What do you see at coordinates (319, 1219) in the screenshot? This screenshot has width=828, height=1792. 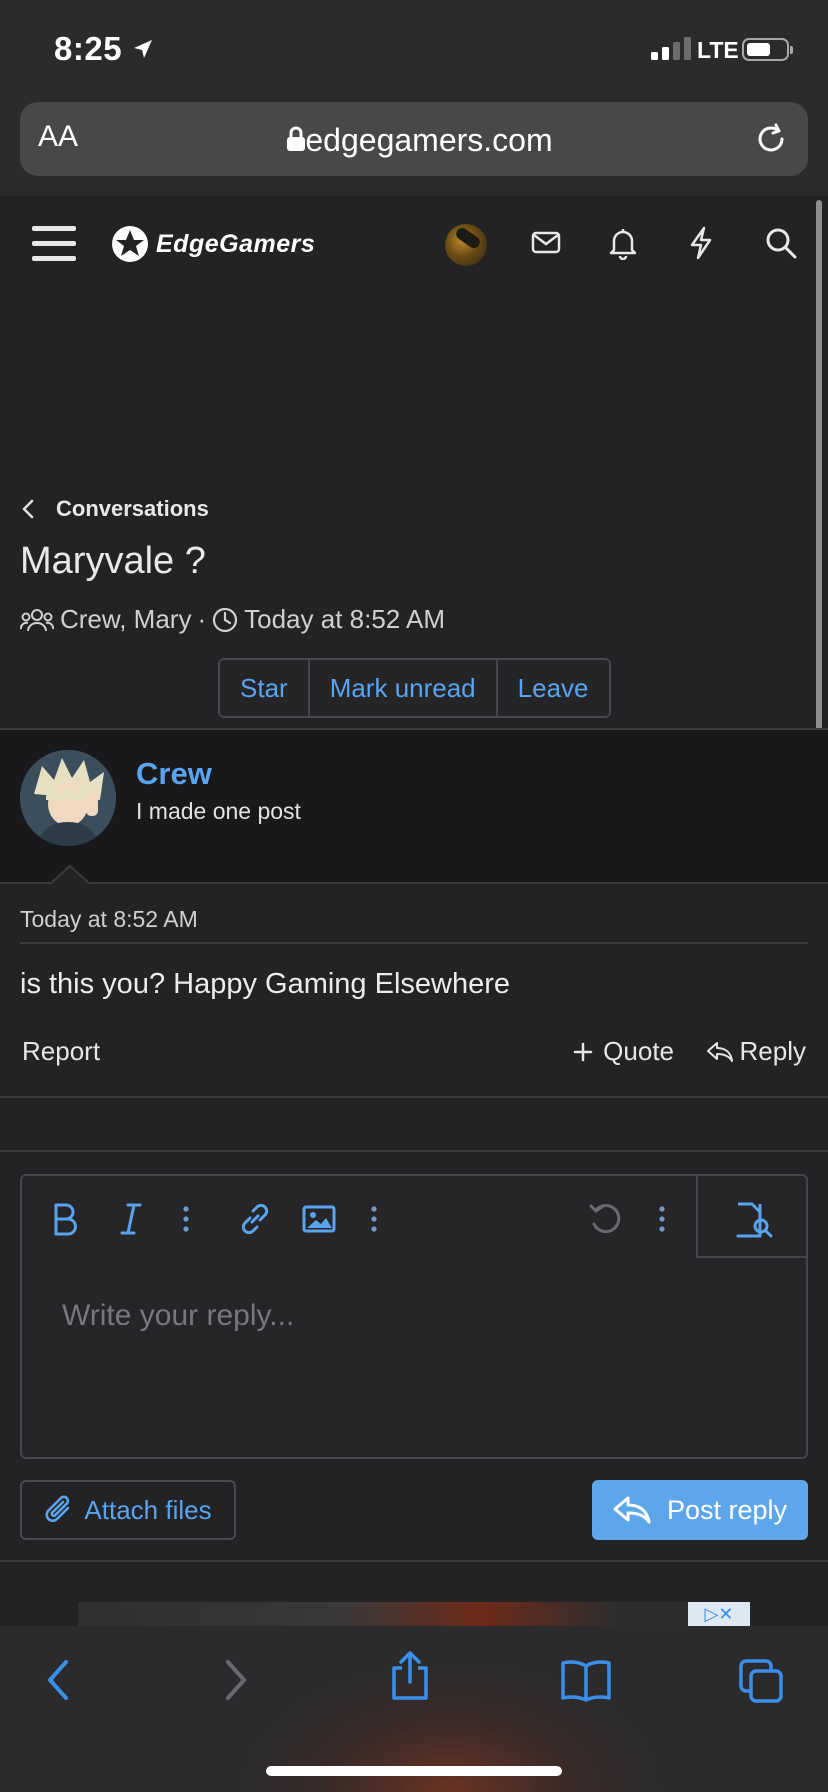 I see `image-icon` at bounding box center [319, 1219].